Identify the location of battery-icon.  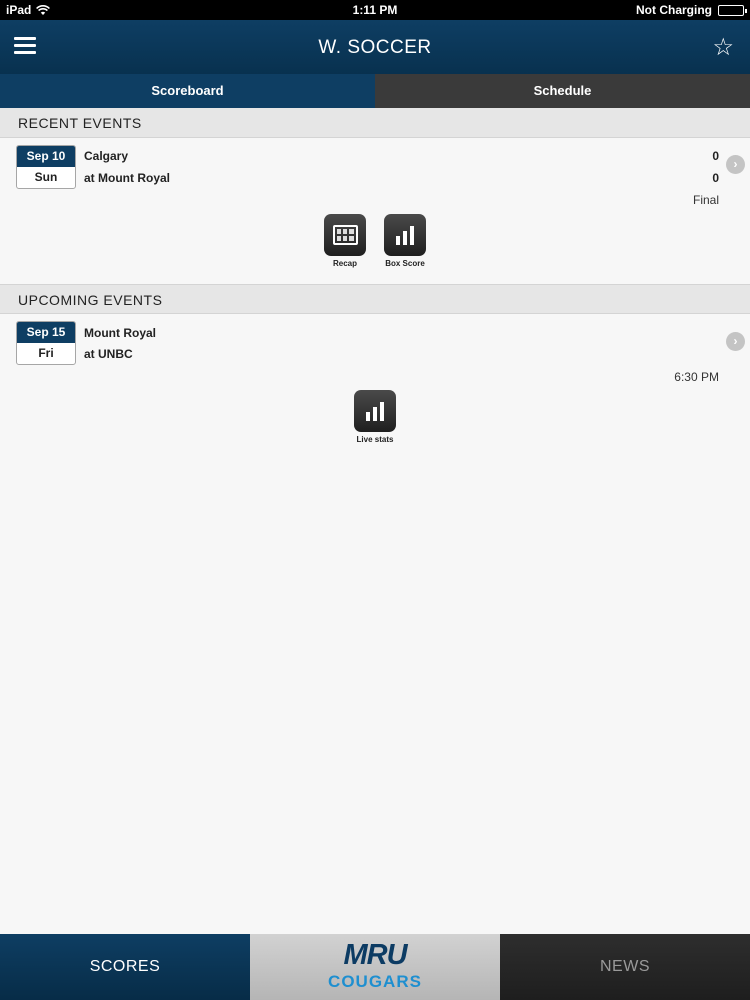
(732, 10).